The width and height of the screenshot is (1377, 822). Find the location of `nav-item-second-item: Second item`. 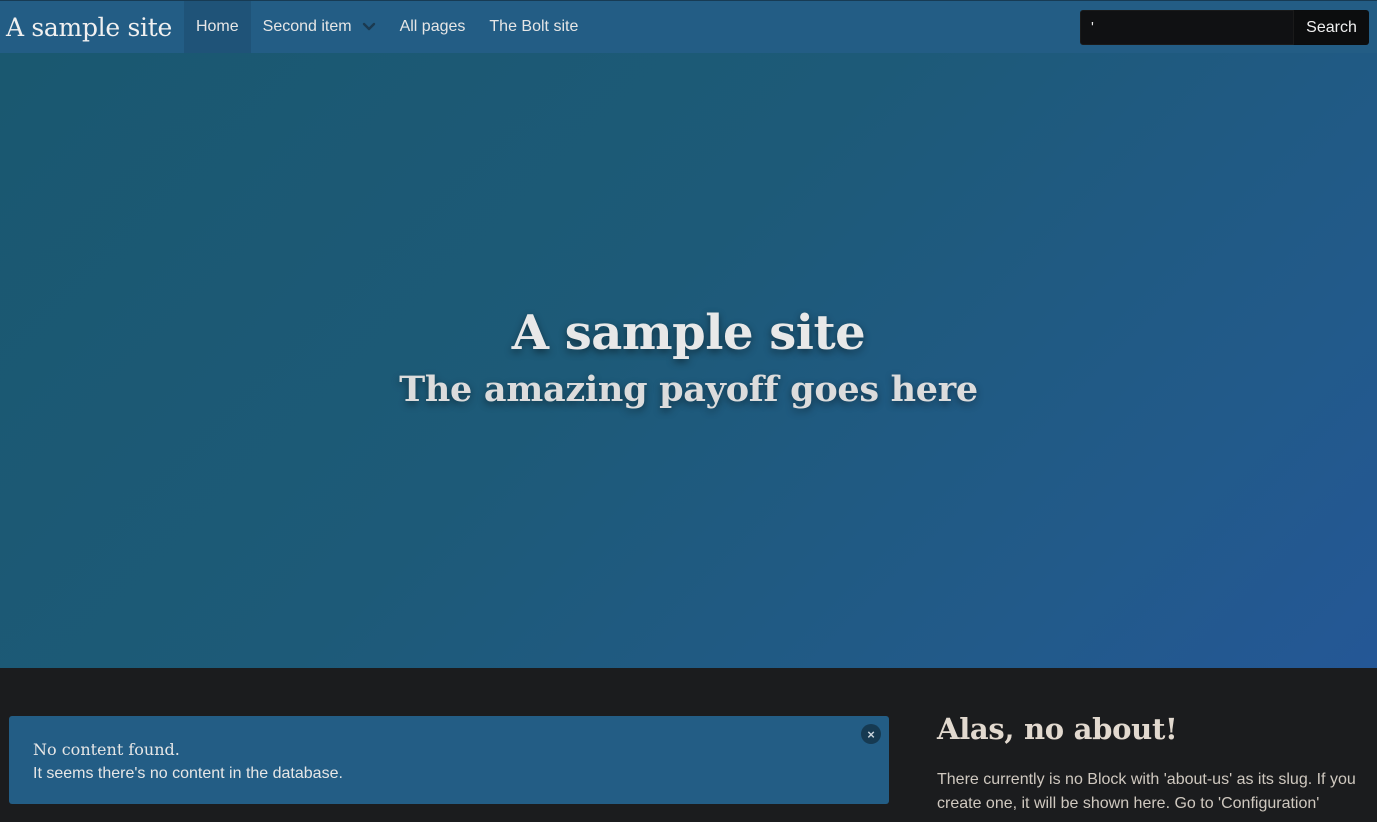

nav-item-second-item: Second item is located at coordinates (319, 27).